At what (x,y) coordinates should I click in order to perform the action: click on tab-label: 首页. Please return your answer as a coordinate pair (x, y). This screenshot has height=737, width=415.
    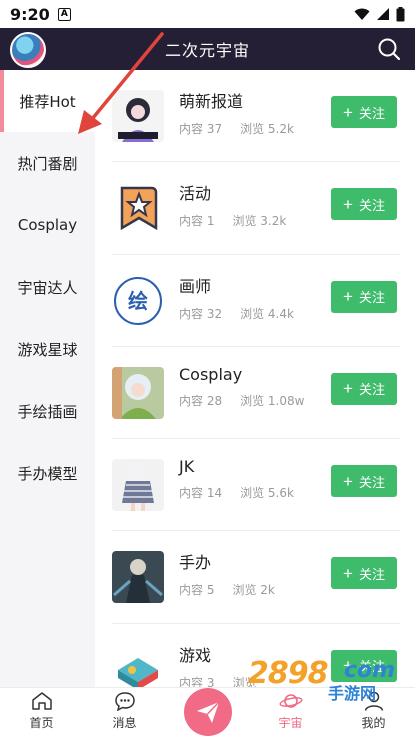
    Looking at the image, I should click on (41, 723).